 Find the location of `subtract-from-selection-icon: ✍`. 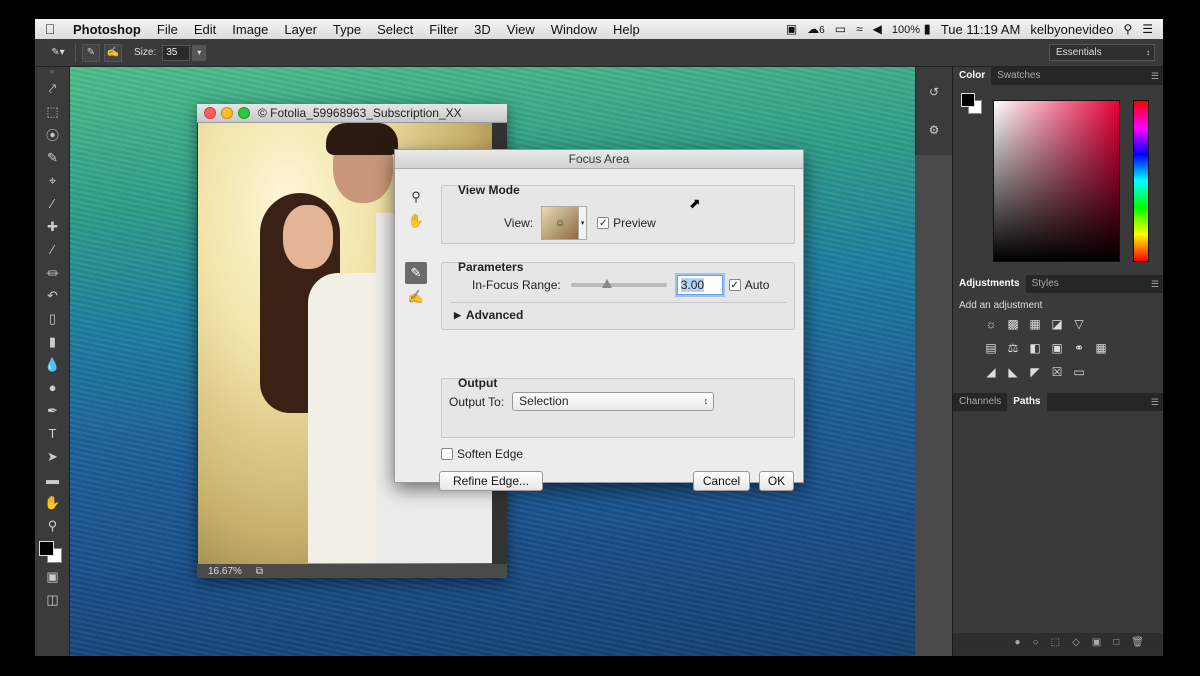

subtract-from-selection-icon: ✍ is located at coordinates (113, 52).